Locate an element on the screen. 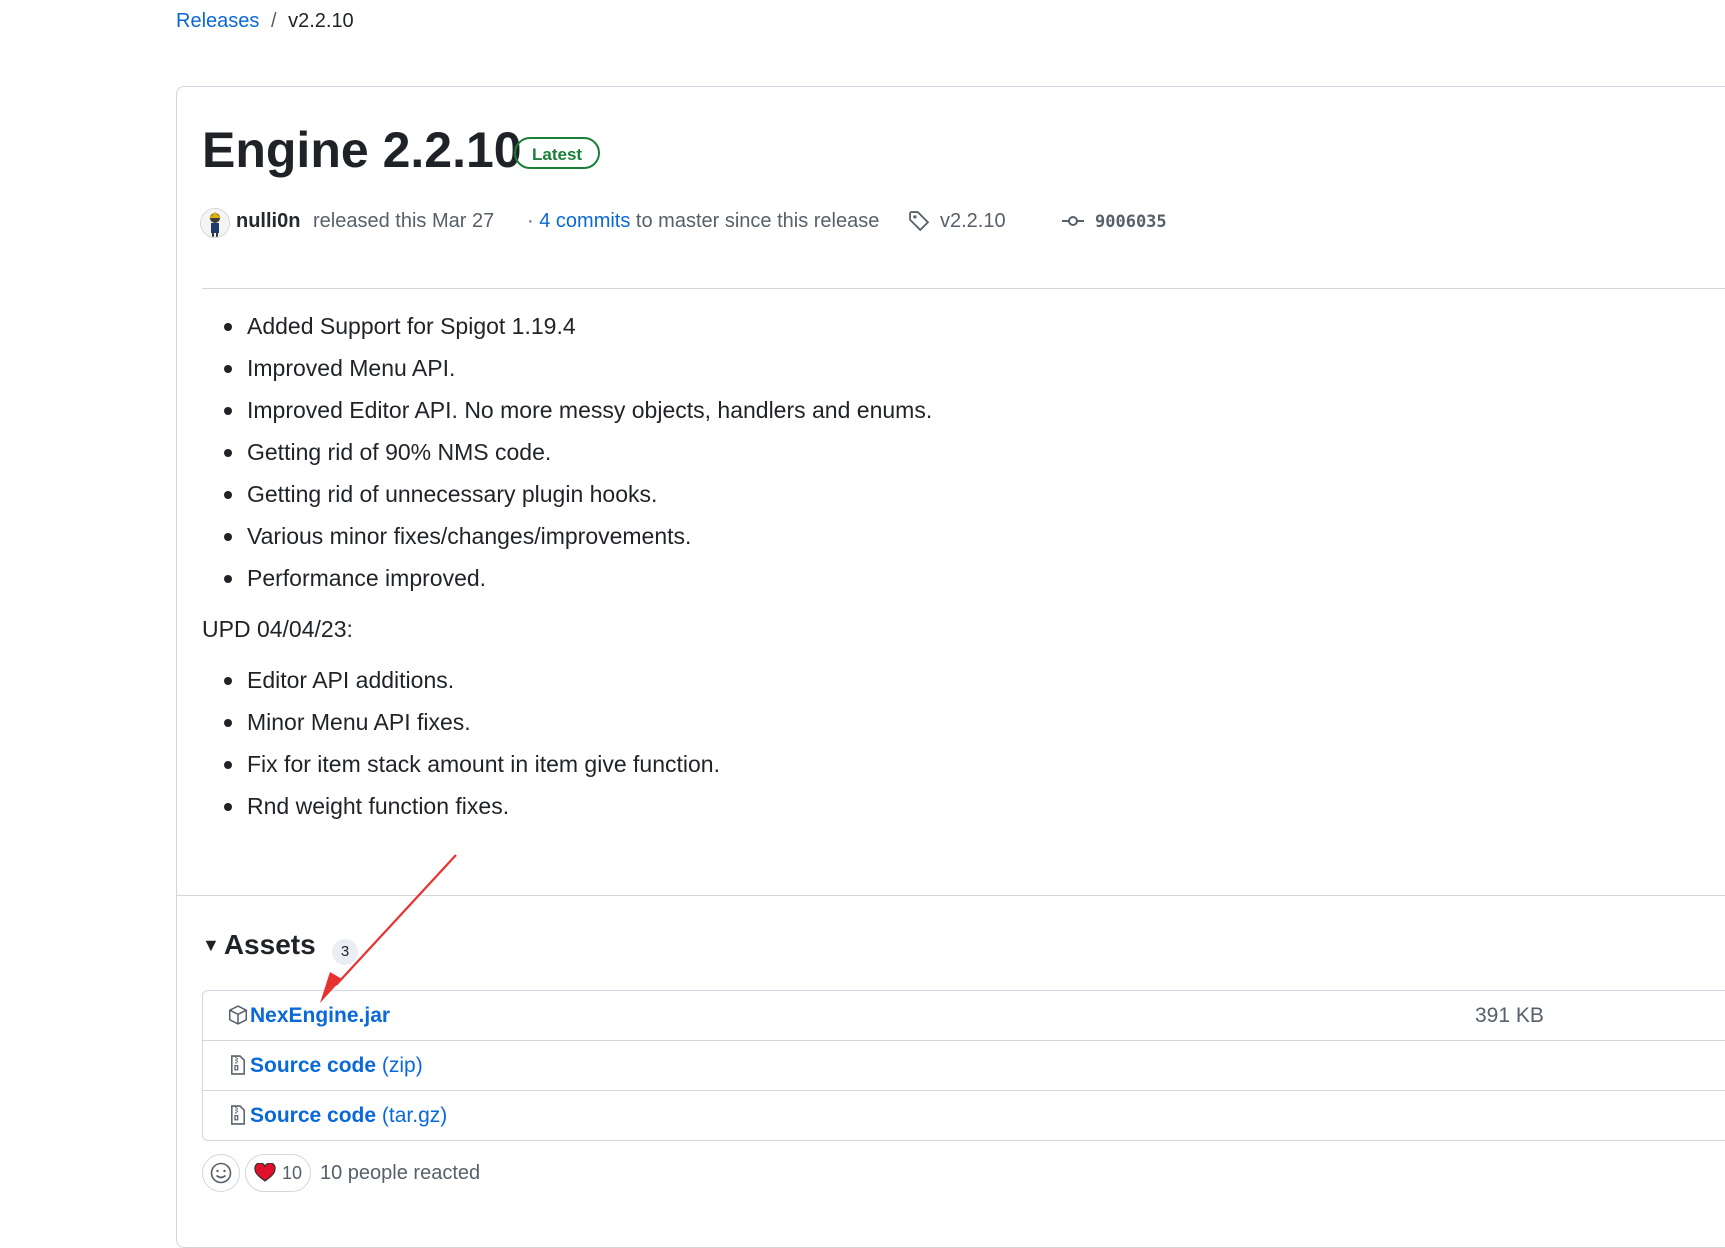  asset-link-source-zip: Source code (zip) is located at coordinates (336, 1065).